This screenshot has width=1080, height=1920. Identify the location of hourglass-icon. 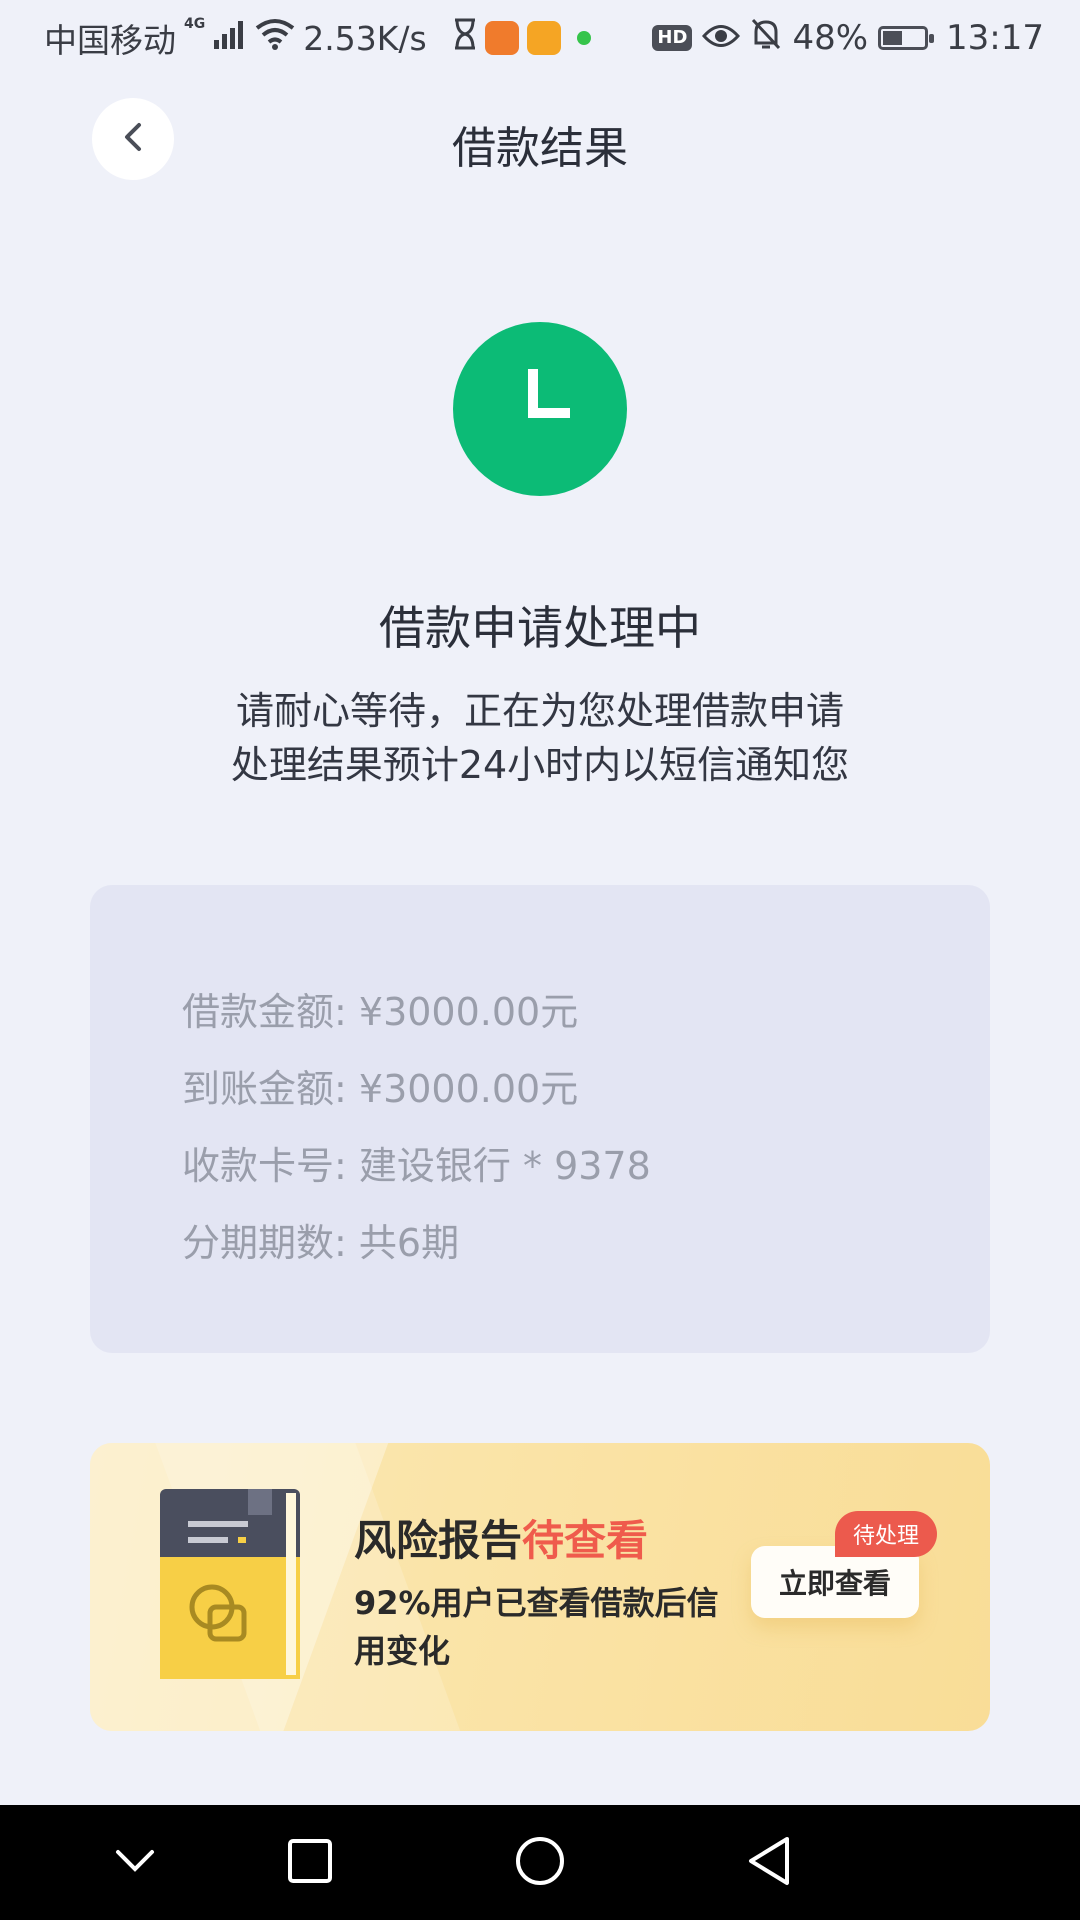
(465, 38).